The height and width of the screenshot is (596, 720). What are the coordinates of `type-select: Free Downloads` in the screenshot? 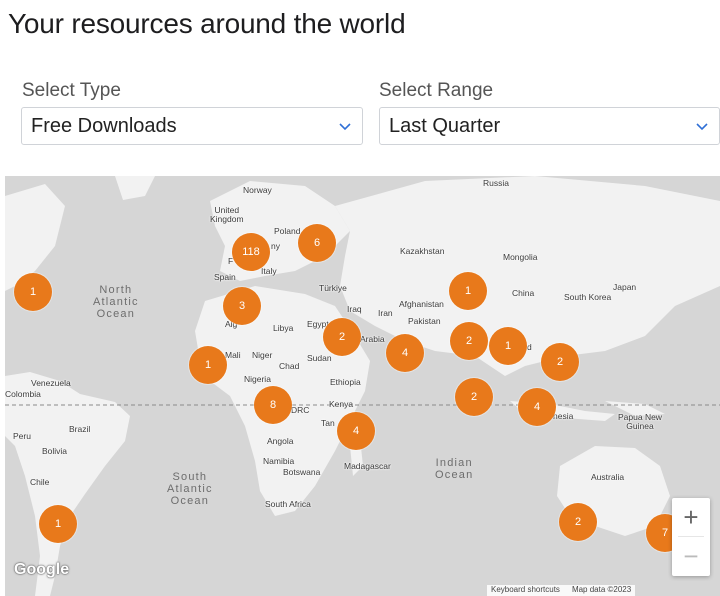 It's located at (192, 126).